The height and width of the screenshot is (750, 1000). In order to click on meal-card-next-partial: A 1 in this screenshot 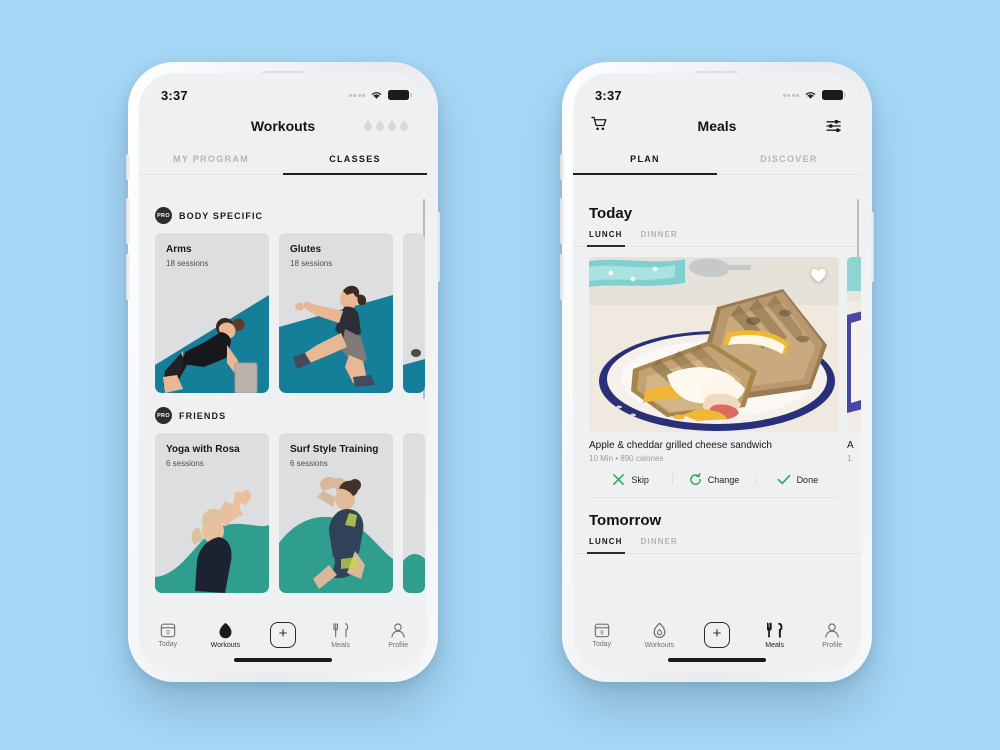, I will do `click(854, 377)`.